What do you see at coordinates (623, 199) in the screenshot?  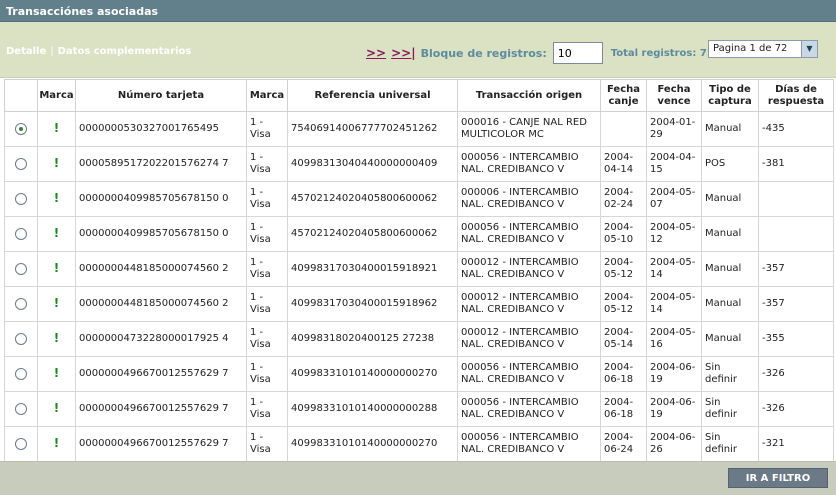 I see `cell-fecha-canje: 2004-02-24` at bounding box center [623, 199].